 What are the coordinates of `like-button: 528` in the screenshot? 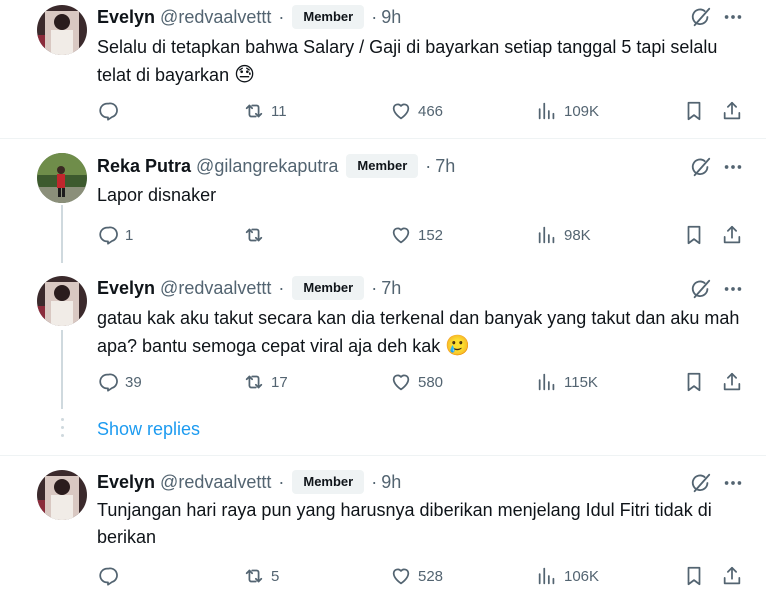 It's located at (416, 576).